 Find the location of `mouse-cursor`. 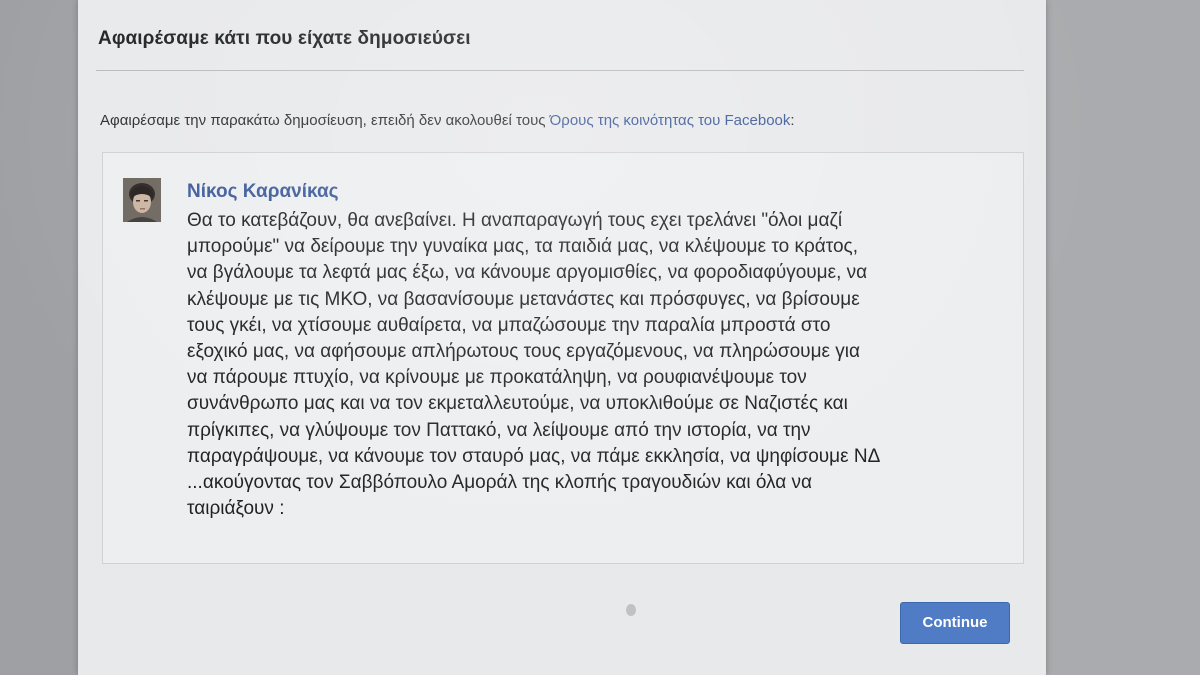

mouse-cursor is located at coordinates (631, 610).